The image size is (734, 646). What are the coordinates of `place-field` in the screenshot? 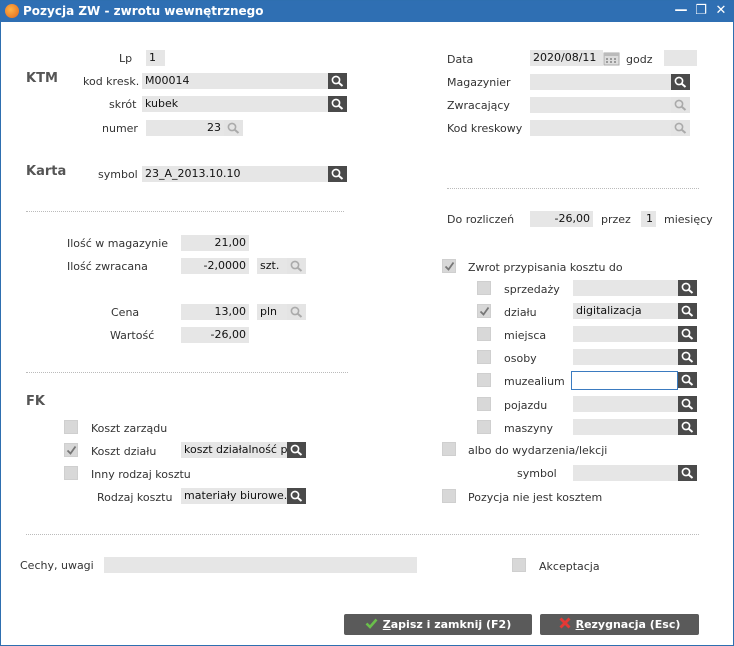 It's located at (625, 334).